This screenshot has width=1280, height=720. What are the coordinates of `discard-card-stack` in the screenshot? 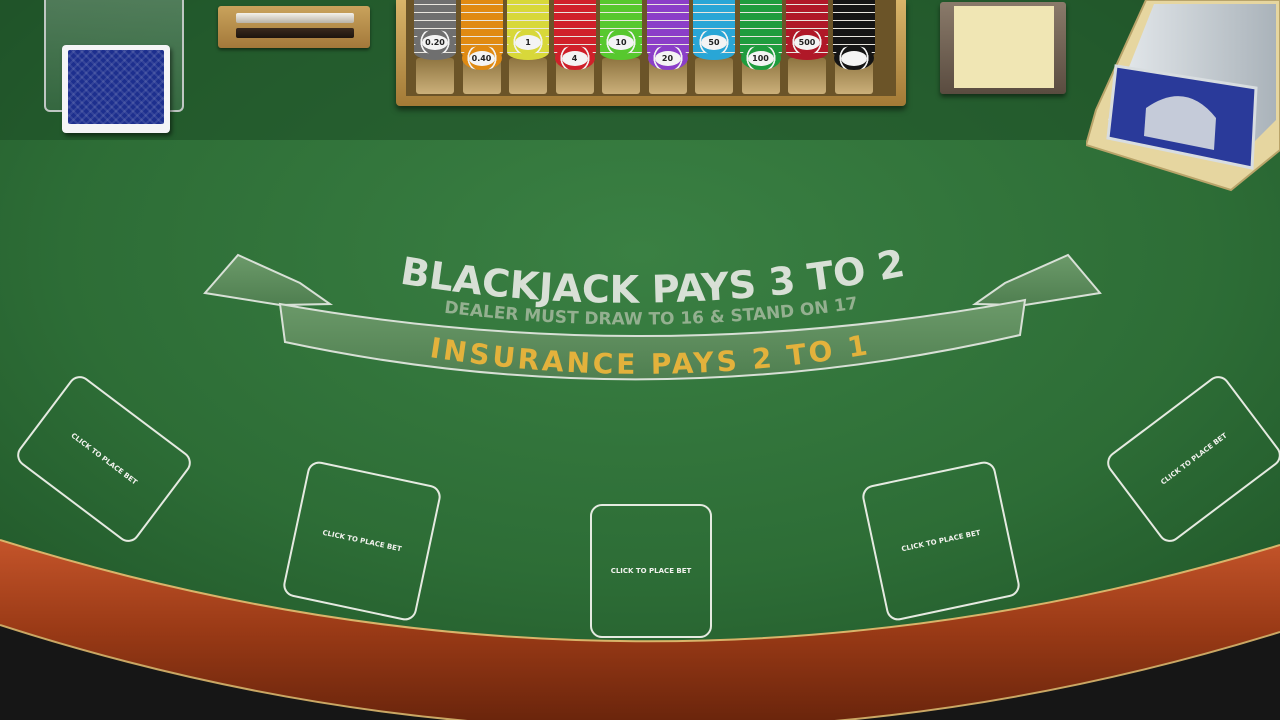 It's located at (116, 89).